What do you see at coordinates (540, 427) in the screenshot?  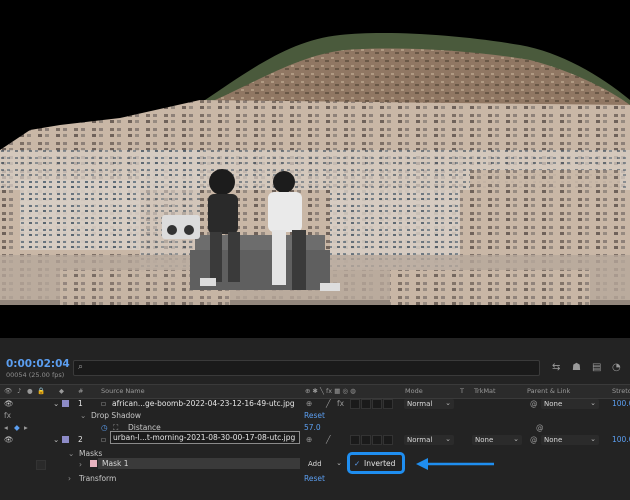 I see `expression-icon: @` at bounding box center [540, 427].